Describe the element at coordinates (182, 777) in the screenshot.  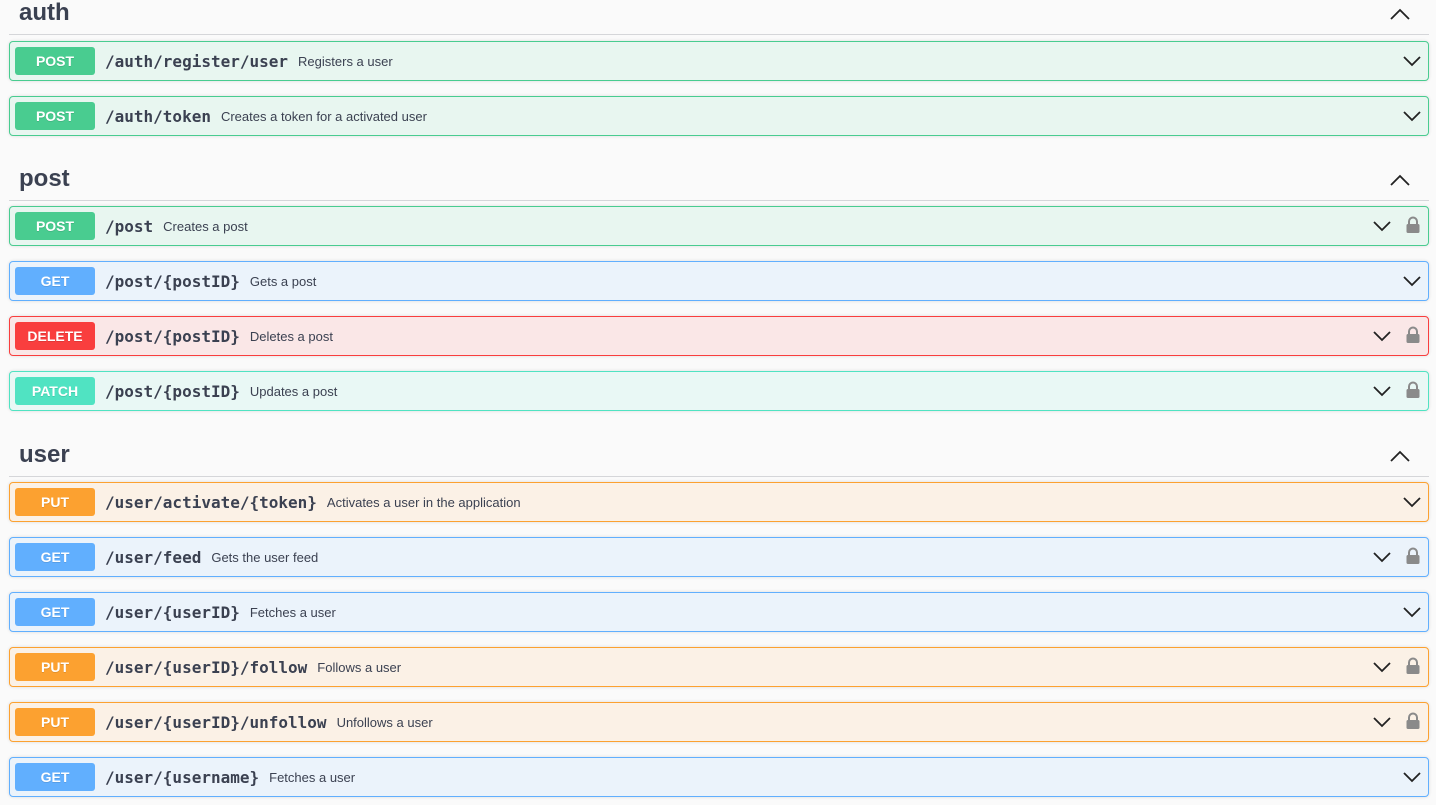
I see `operation-path: /user/{username}` at that location.